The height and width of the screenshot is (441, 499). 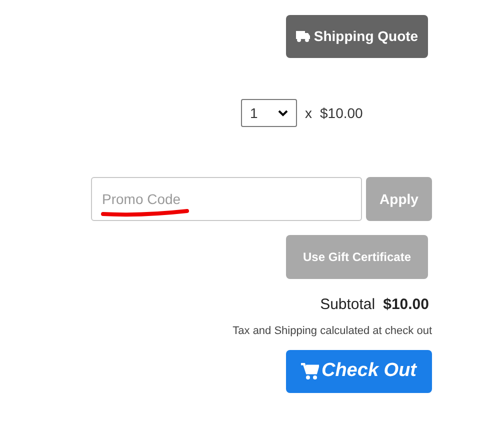 What do you see at coordinates (269, 113) in the screenshot?
I see `quantity-select: 1` at bounding box center [269, 113].